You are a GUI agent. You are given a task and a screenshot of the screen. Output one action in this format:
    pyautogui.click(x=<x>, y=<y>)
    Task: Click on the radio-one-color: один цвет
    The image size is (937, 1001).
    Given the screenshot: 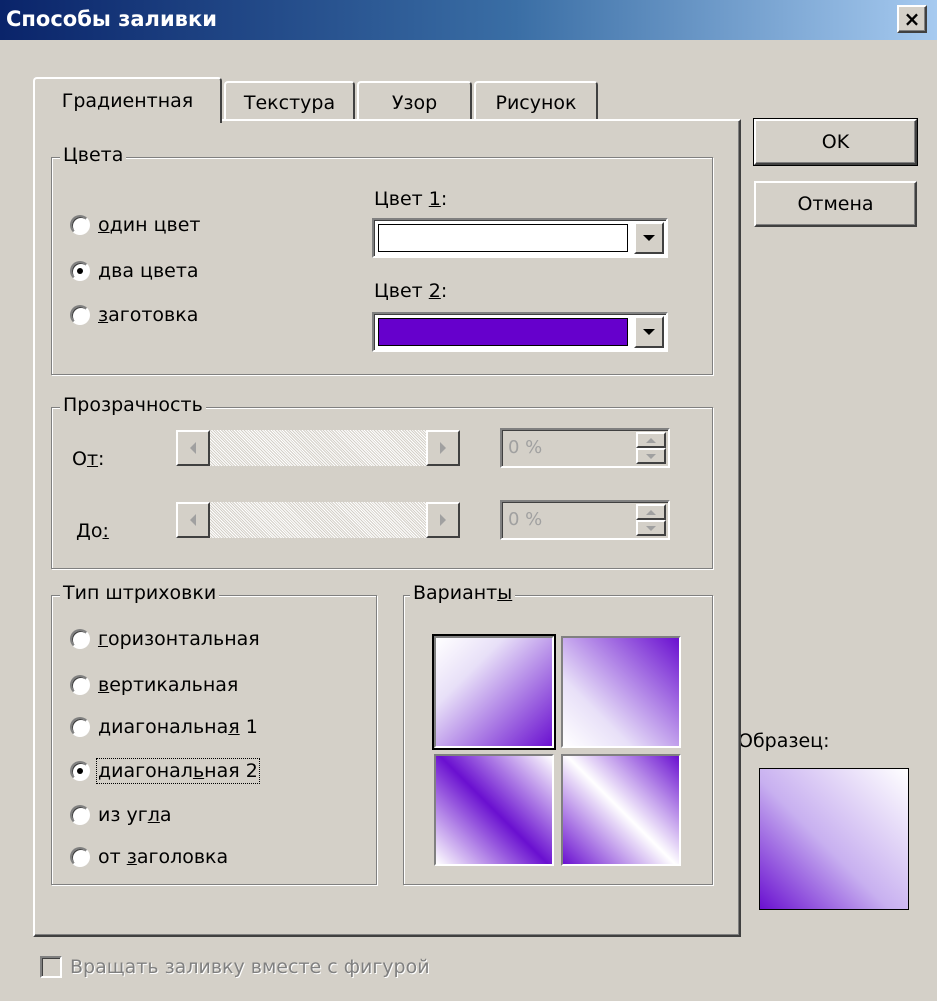 What is the action you would take?
    pyautogui.click(x=135, y=225)
    